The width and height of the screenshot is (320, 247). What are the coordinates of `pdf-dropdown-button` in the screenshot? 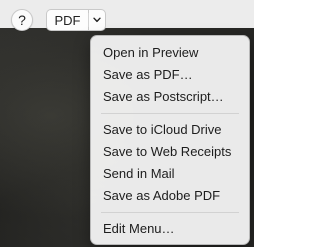 It's located at (97, 20).